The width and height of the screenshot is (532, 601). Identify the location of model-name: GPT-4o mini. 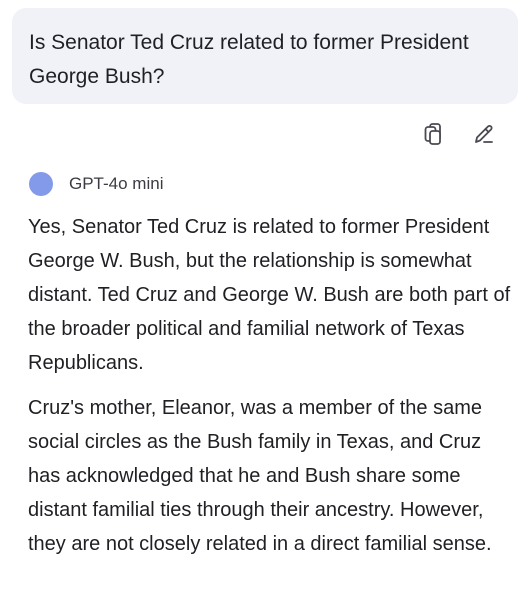
(116, 183).